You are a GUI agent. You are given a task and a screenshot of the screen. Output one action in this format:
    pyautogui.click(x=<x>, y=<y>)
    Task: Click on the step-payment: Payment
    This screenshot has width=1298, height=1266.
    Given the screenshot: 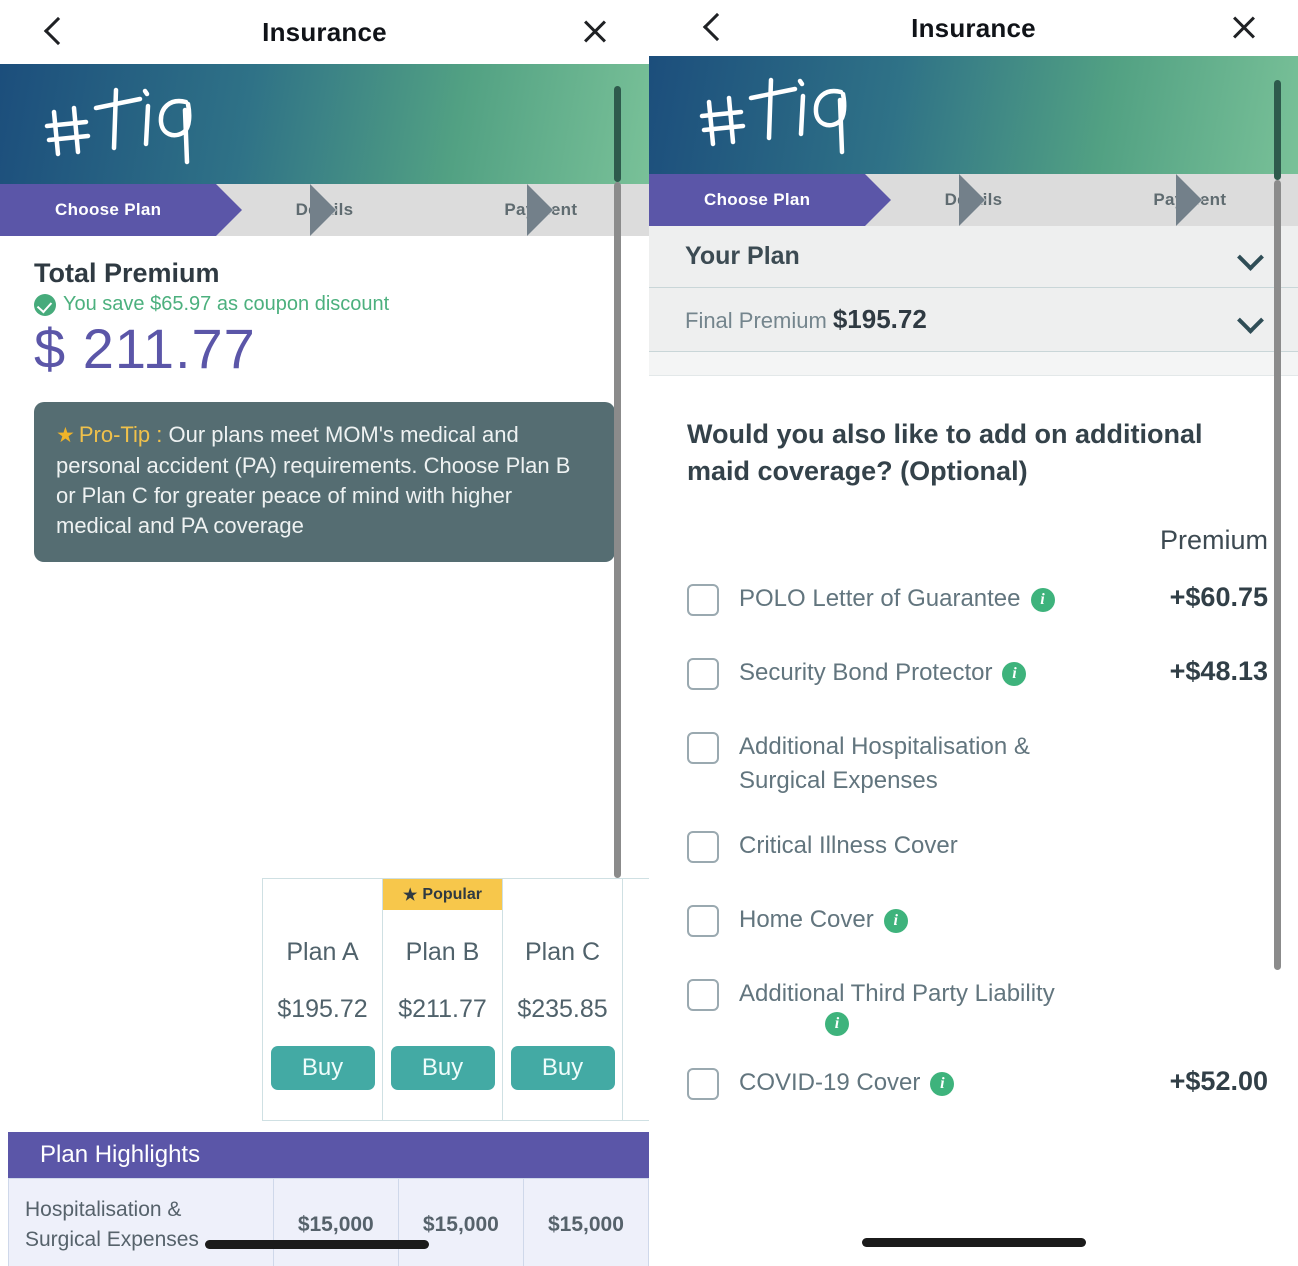 What is the action you would take?
    pyautogui.click(x=1190, y=200)
    